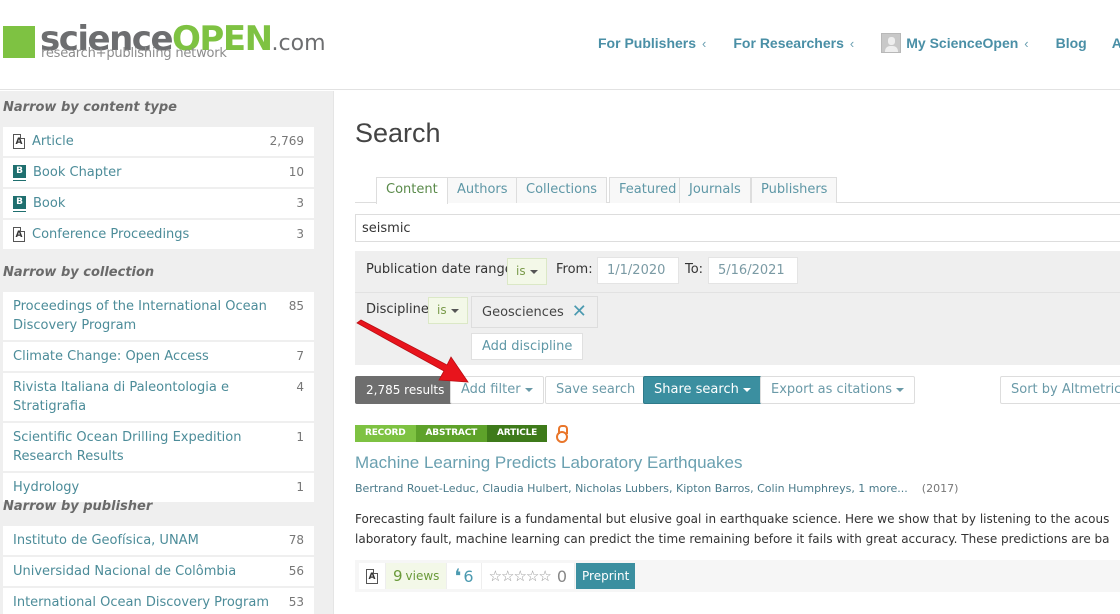 This screenshot has height=614, width=1120. What do you see at coordinates (891, 43) in the screenshot?
I see `avatar-icon` at bounding box center [891, 43].